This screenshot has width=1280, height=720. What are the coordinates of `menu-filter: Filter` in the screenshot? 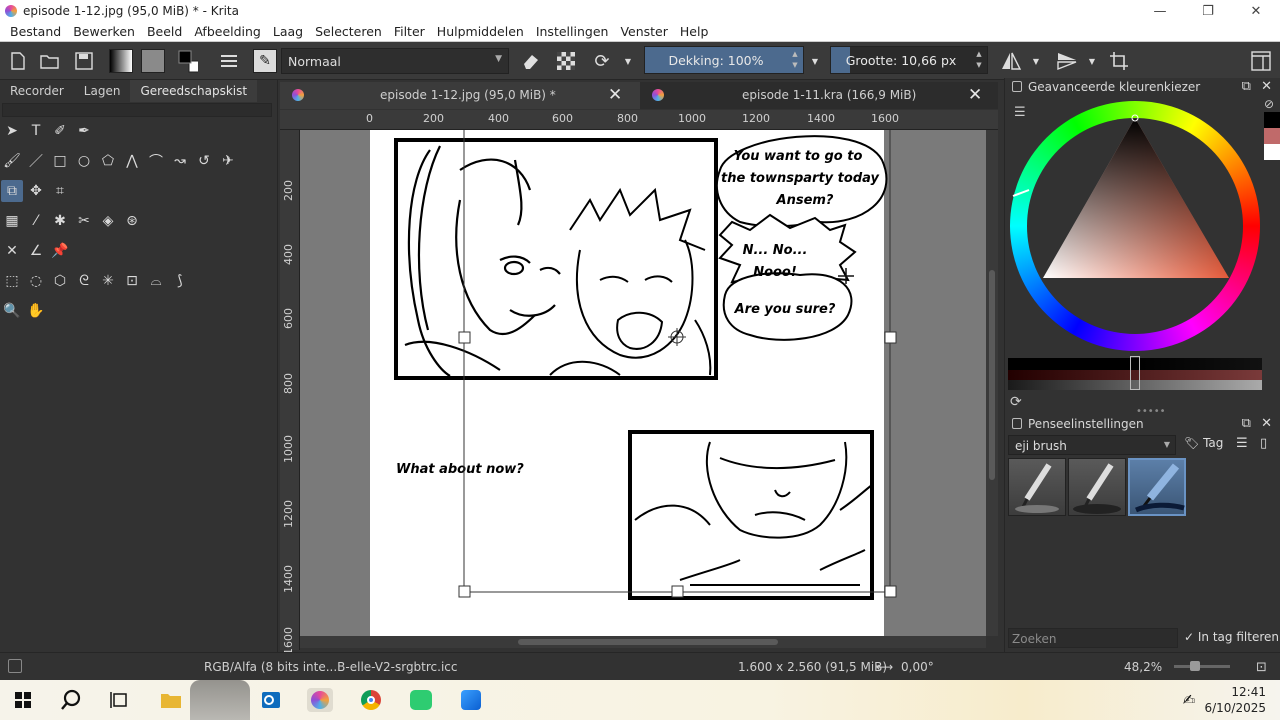 It's located at (409, 31).